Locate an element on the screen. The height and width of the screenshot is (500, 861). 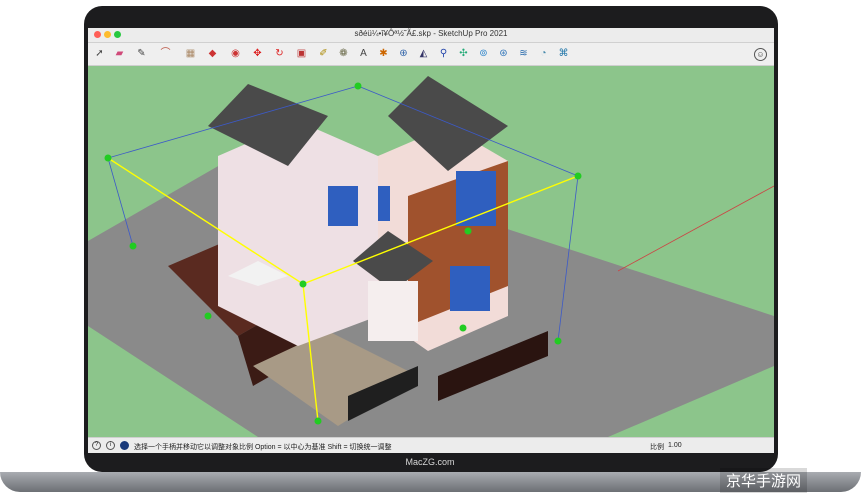
dimension-icon: ⊕ is located at coordinates (403, 53).